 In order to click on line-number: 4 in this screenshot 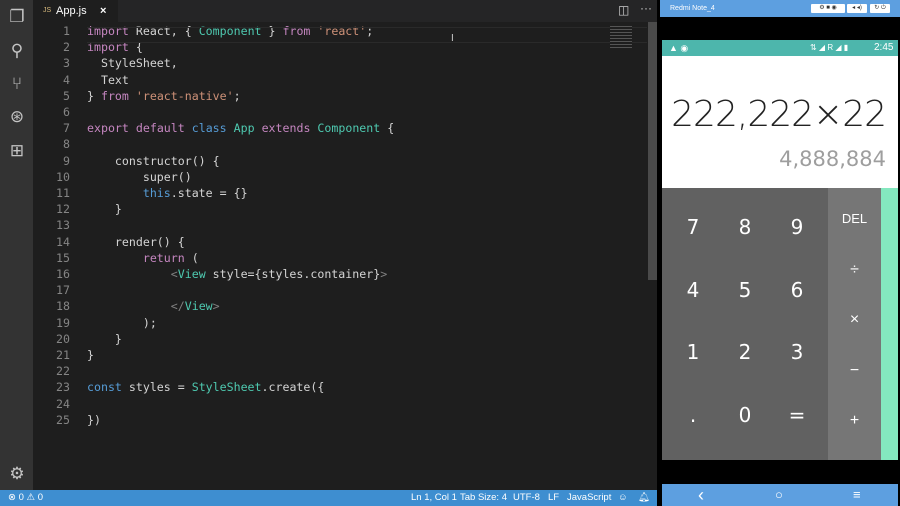, I will do `click(66, 79)`.